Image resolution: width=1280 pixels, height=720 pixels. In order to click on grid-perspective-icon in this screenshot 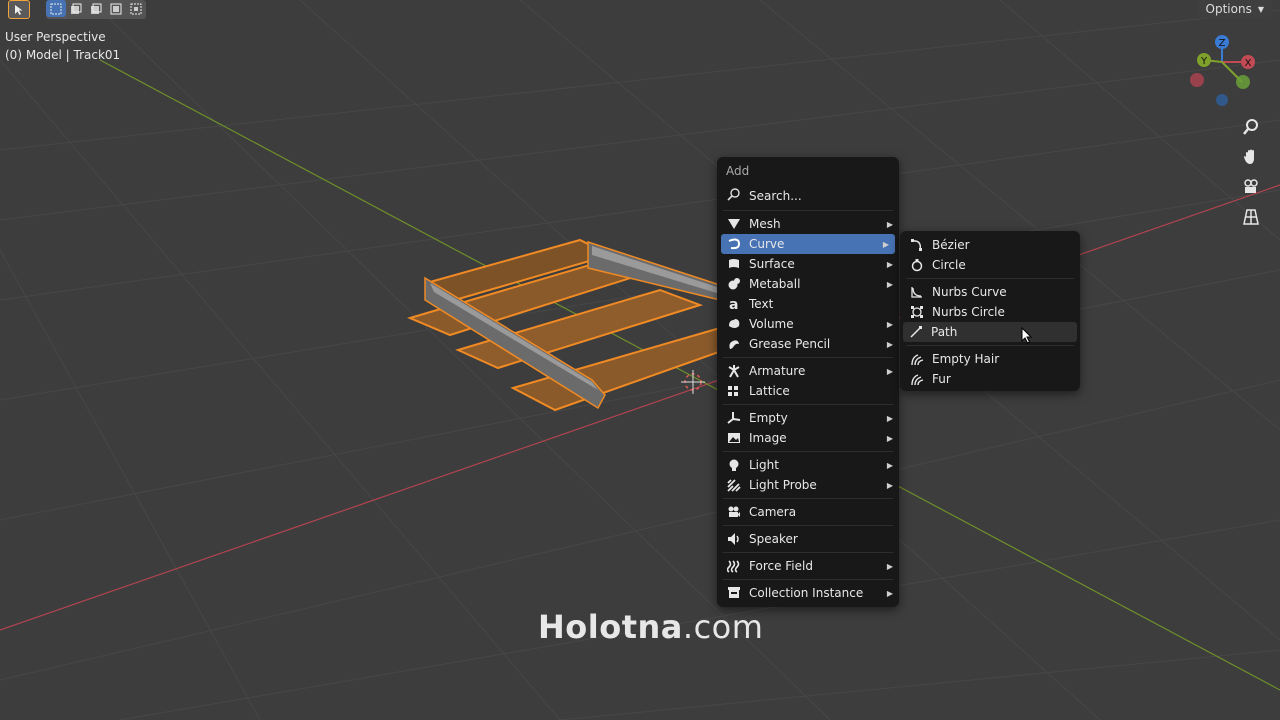, I will do `click(1251, 217)`.